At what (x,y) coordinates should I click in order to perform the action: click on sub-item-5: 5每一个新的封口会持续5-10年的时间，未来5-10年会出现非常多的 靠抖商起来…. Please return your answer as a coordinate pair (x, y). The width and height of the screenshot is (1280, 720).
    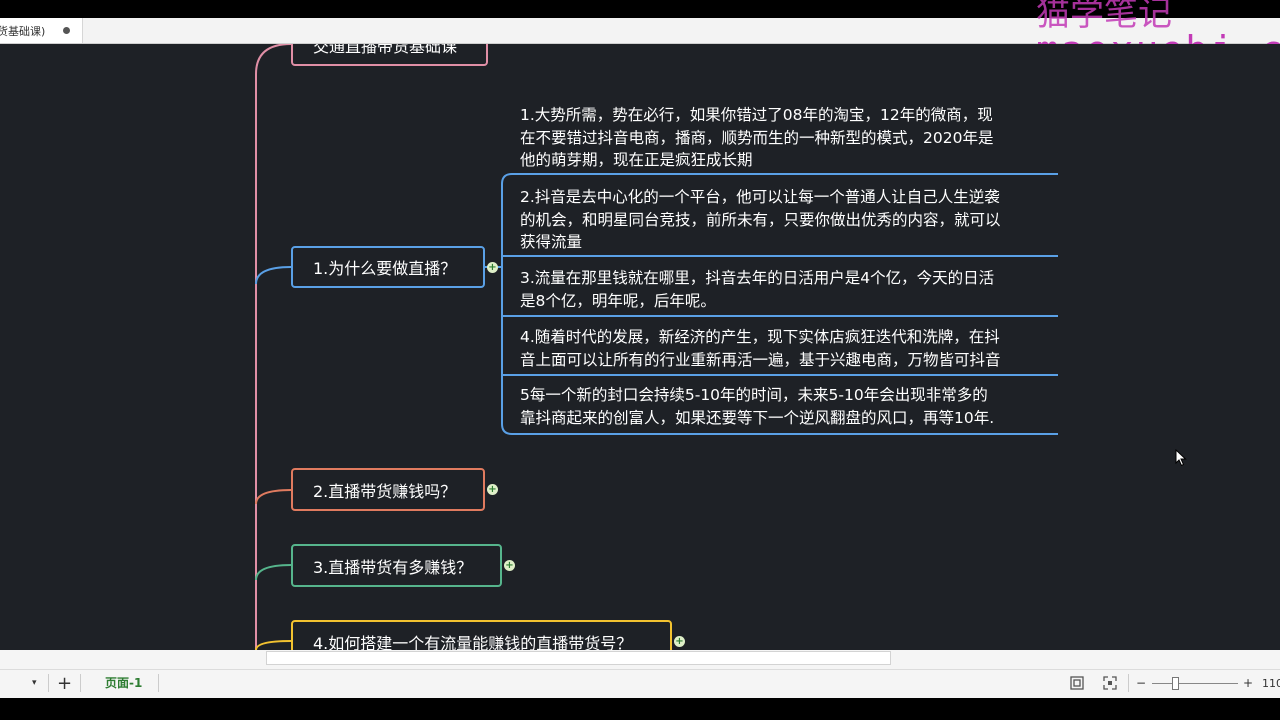
    Looking at the image, I should click on (790, 406).